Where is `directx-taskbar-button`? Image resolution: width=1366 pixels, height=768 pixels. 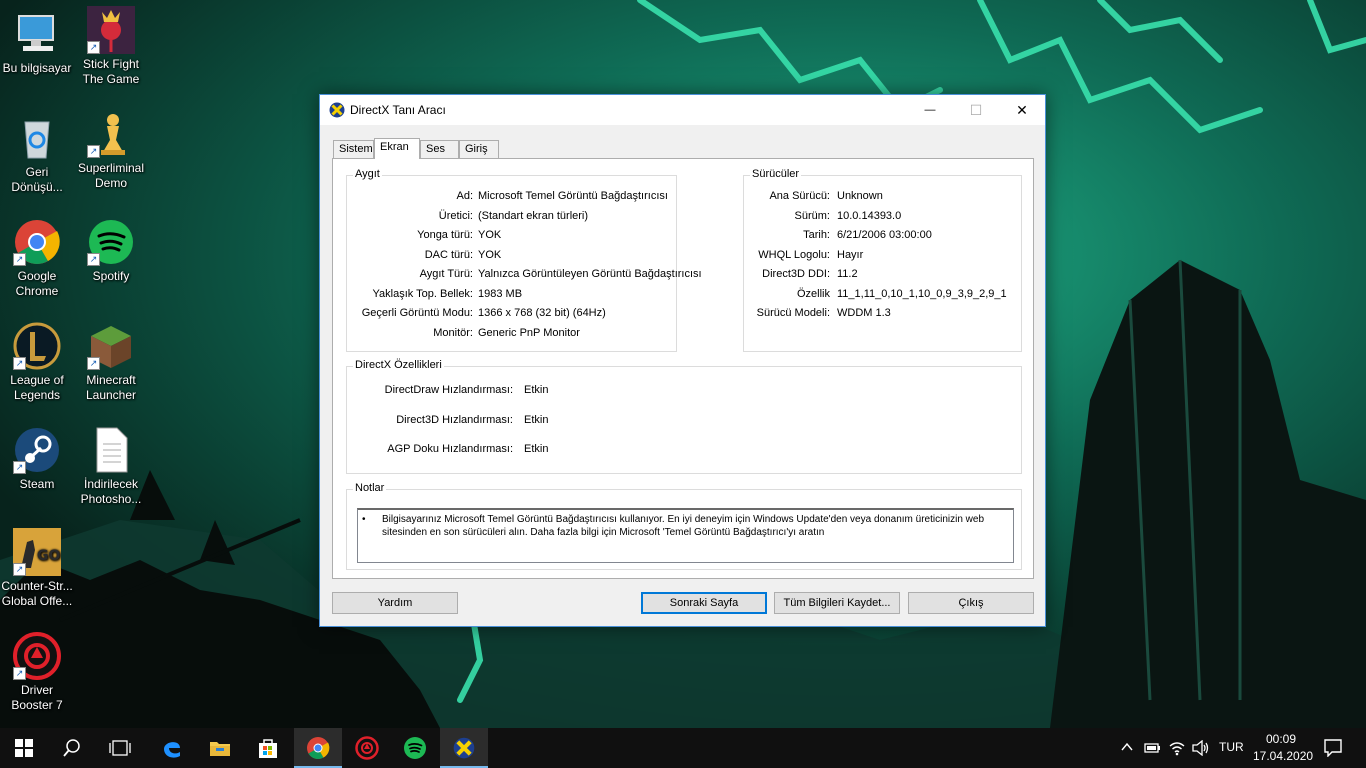
directx-taskbar-button is located at coordinates (464, 748).